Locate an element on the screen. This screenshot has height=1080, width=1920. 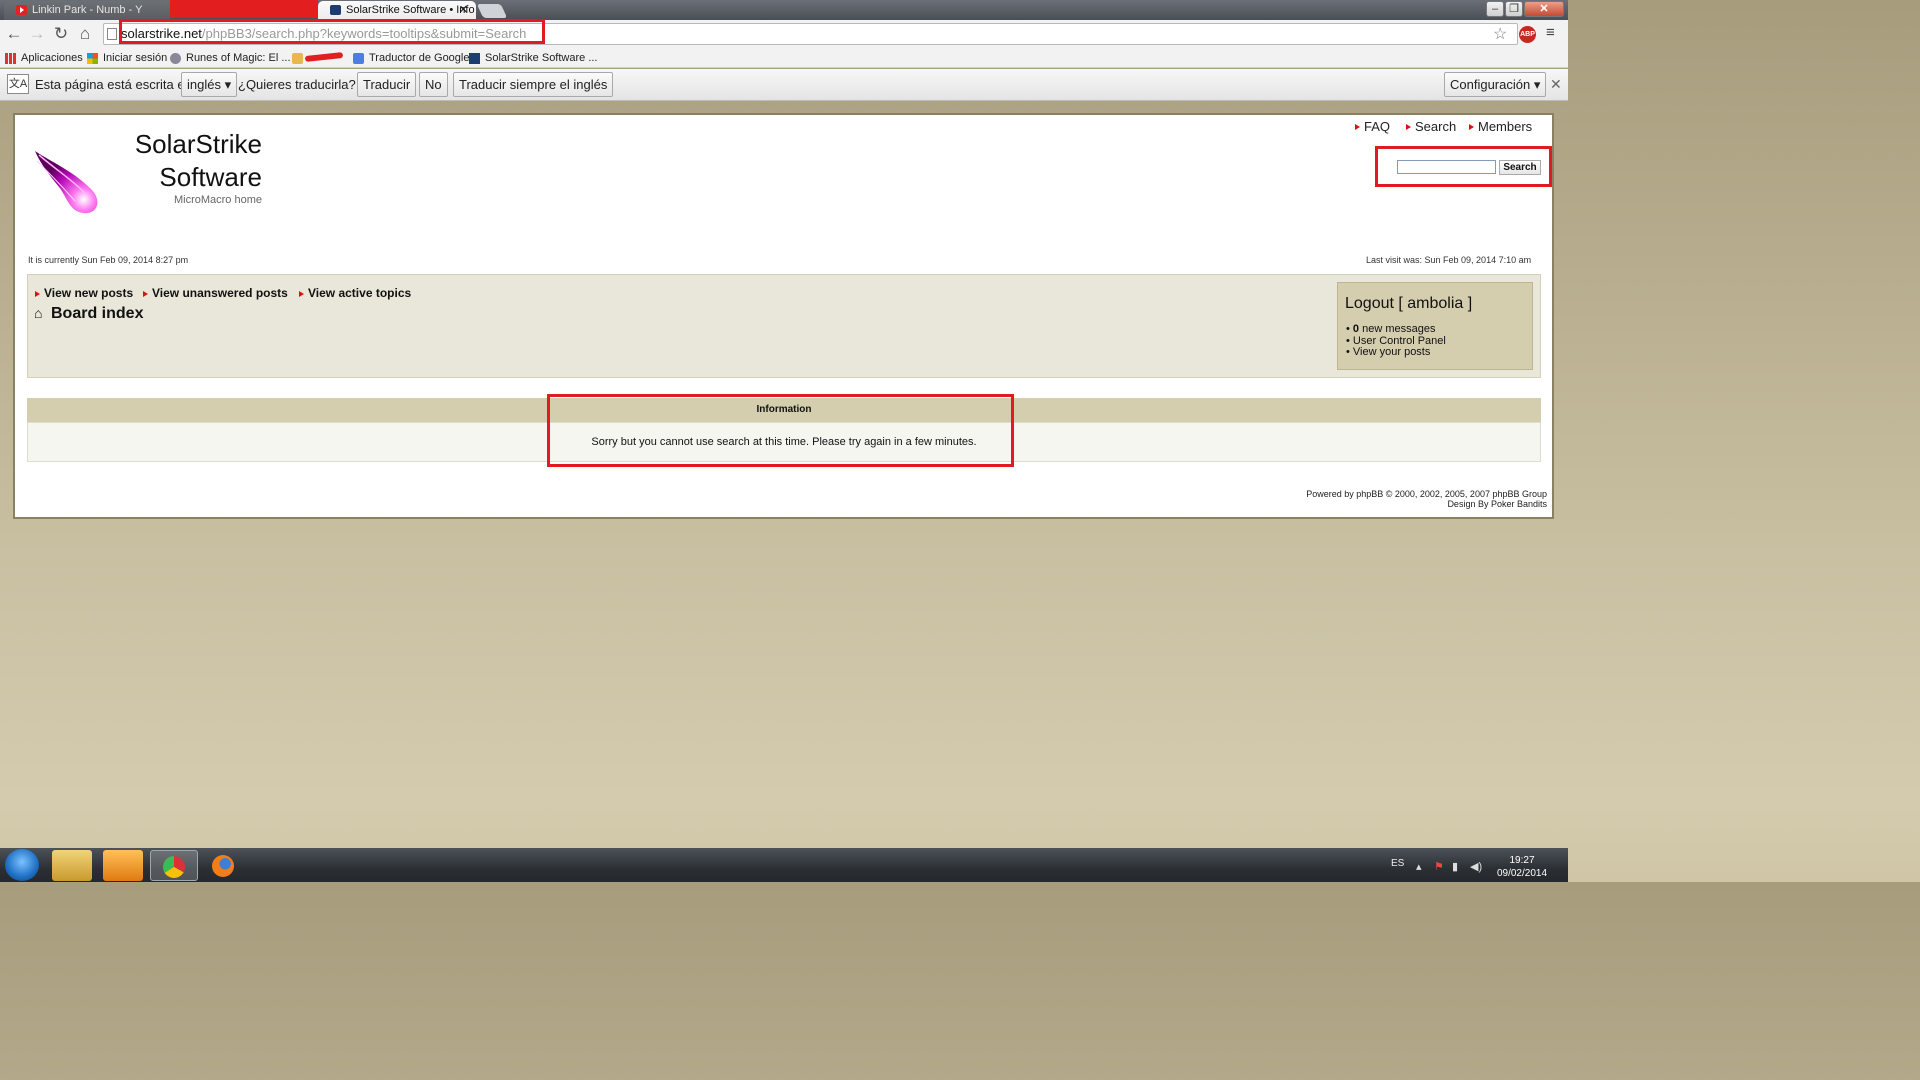
current-time: It is currently Sun Feb 09, 2014 8:27 pm is located at coordinates (108, 260).